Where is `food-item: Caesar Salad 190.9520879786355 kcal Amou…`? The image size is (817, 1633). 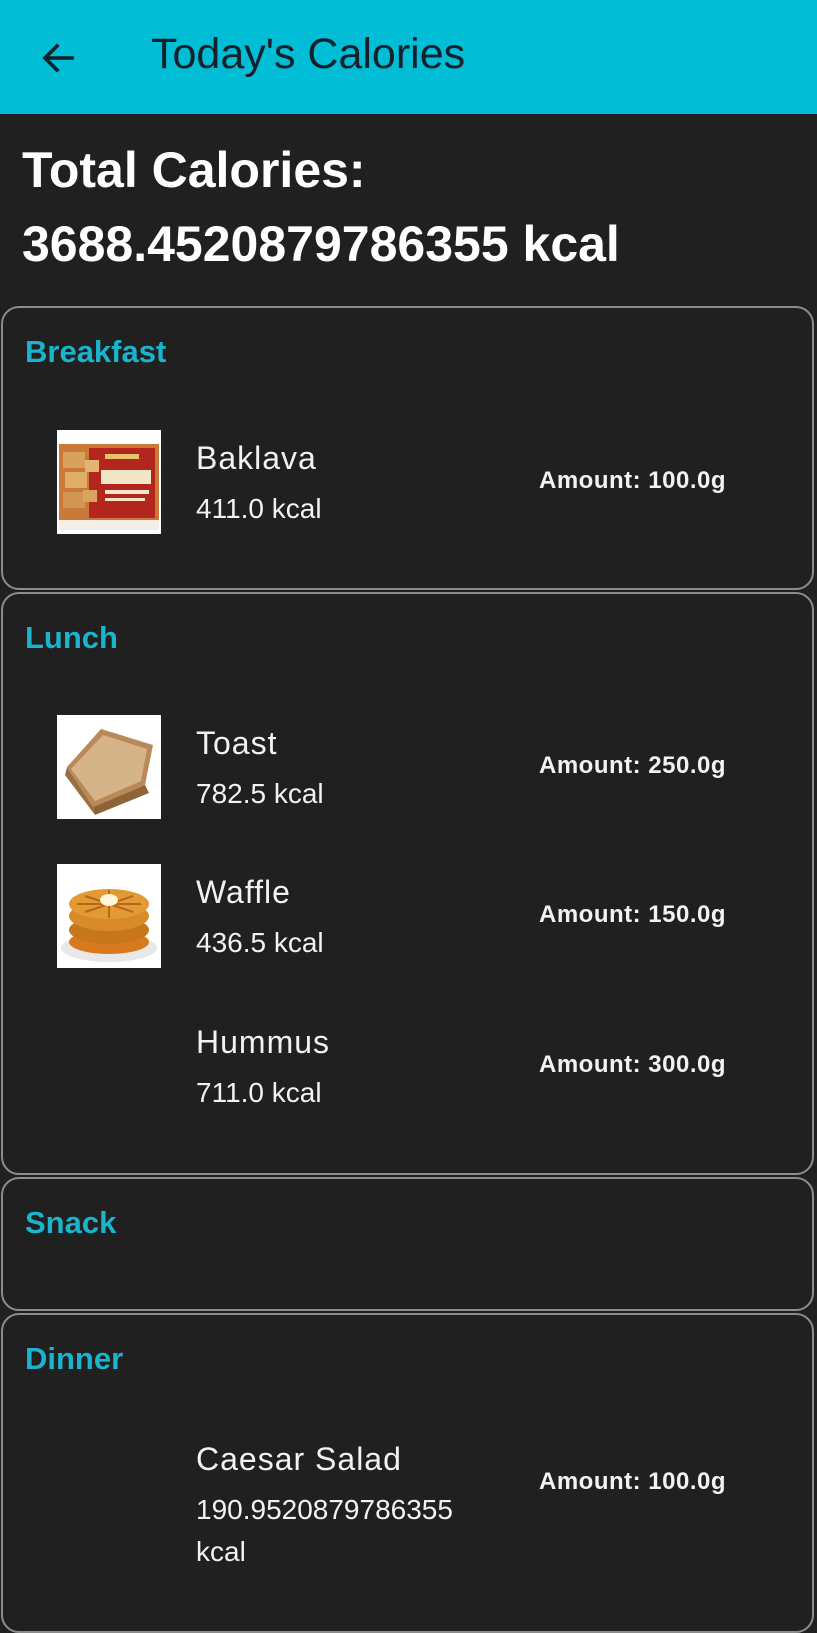 food-item: Caesar Salad 190.9520879786355 kcal Amou… is located at coordinates (407, 1496).